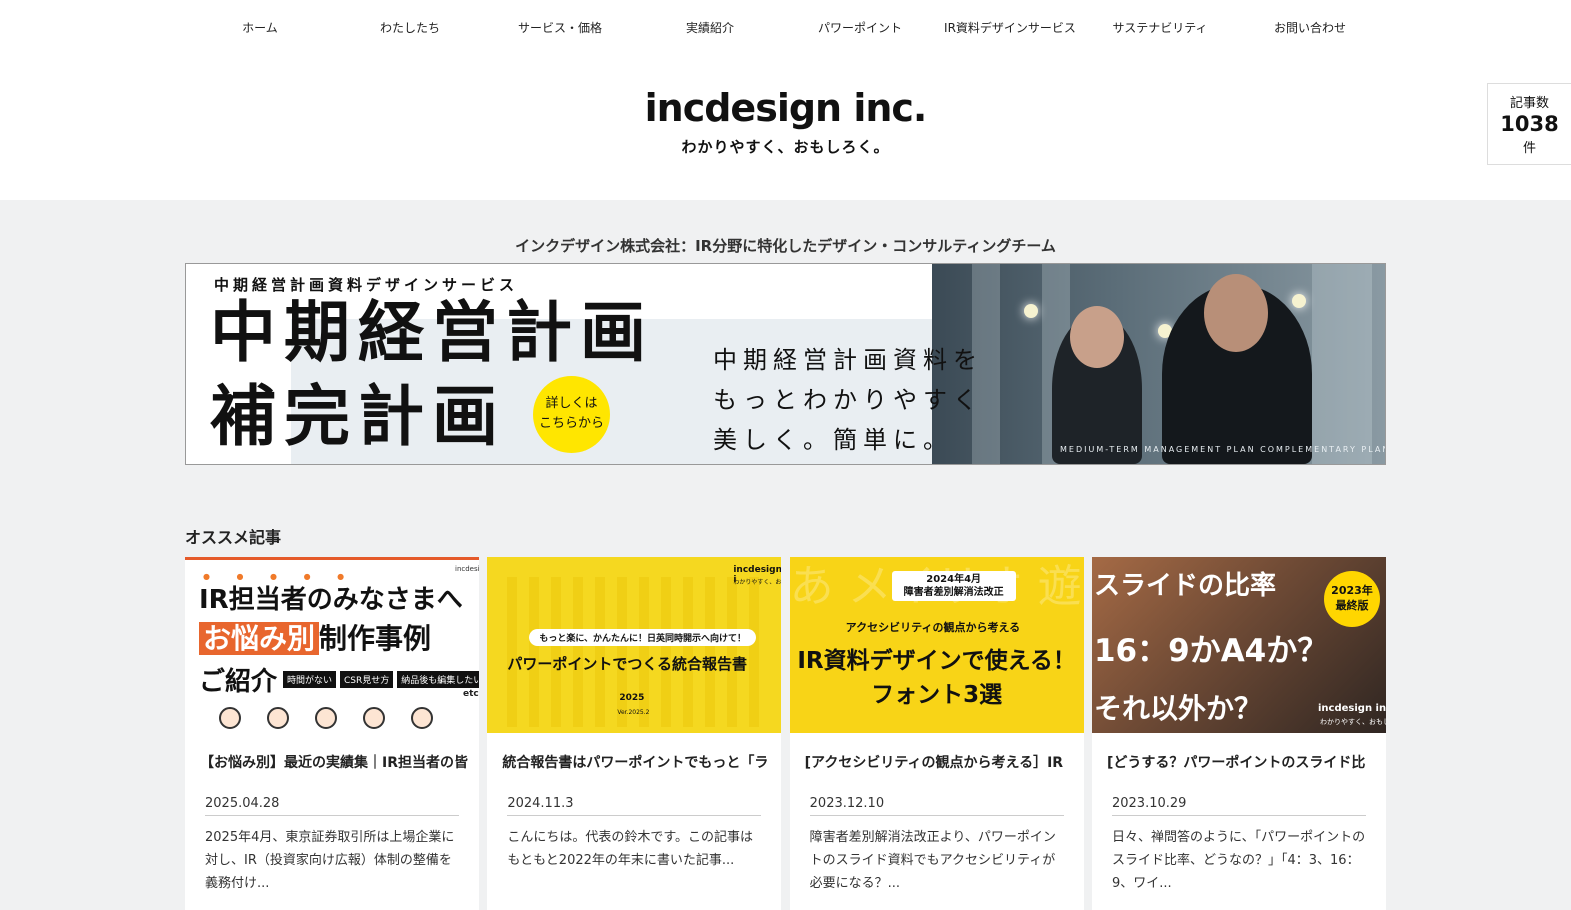 This screenshot has height=910, width=1571. I want to click on banner-heading-line2: 補完計画, so click(358, 416).